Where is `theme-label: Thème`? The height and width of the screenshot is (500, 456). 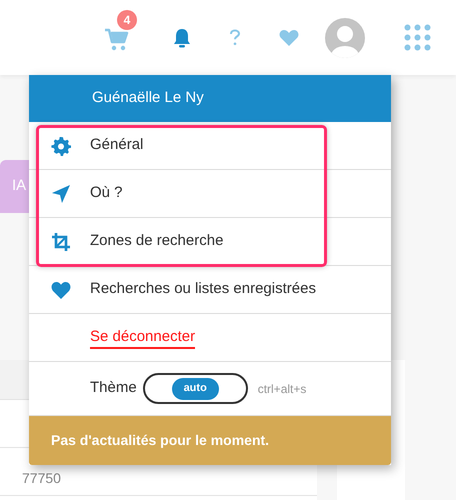 theme-label: Thème is located at coordinates (113, 388).